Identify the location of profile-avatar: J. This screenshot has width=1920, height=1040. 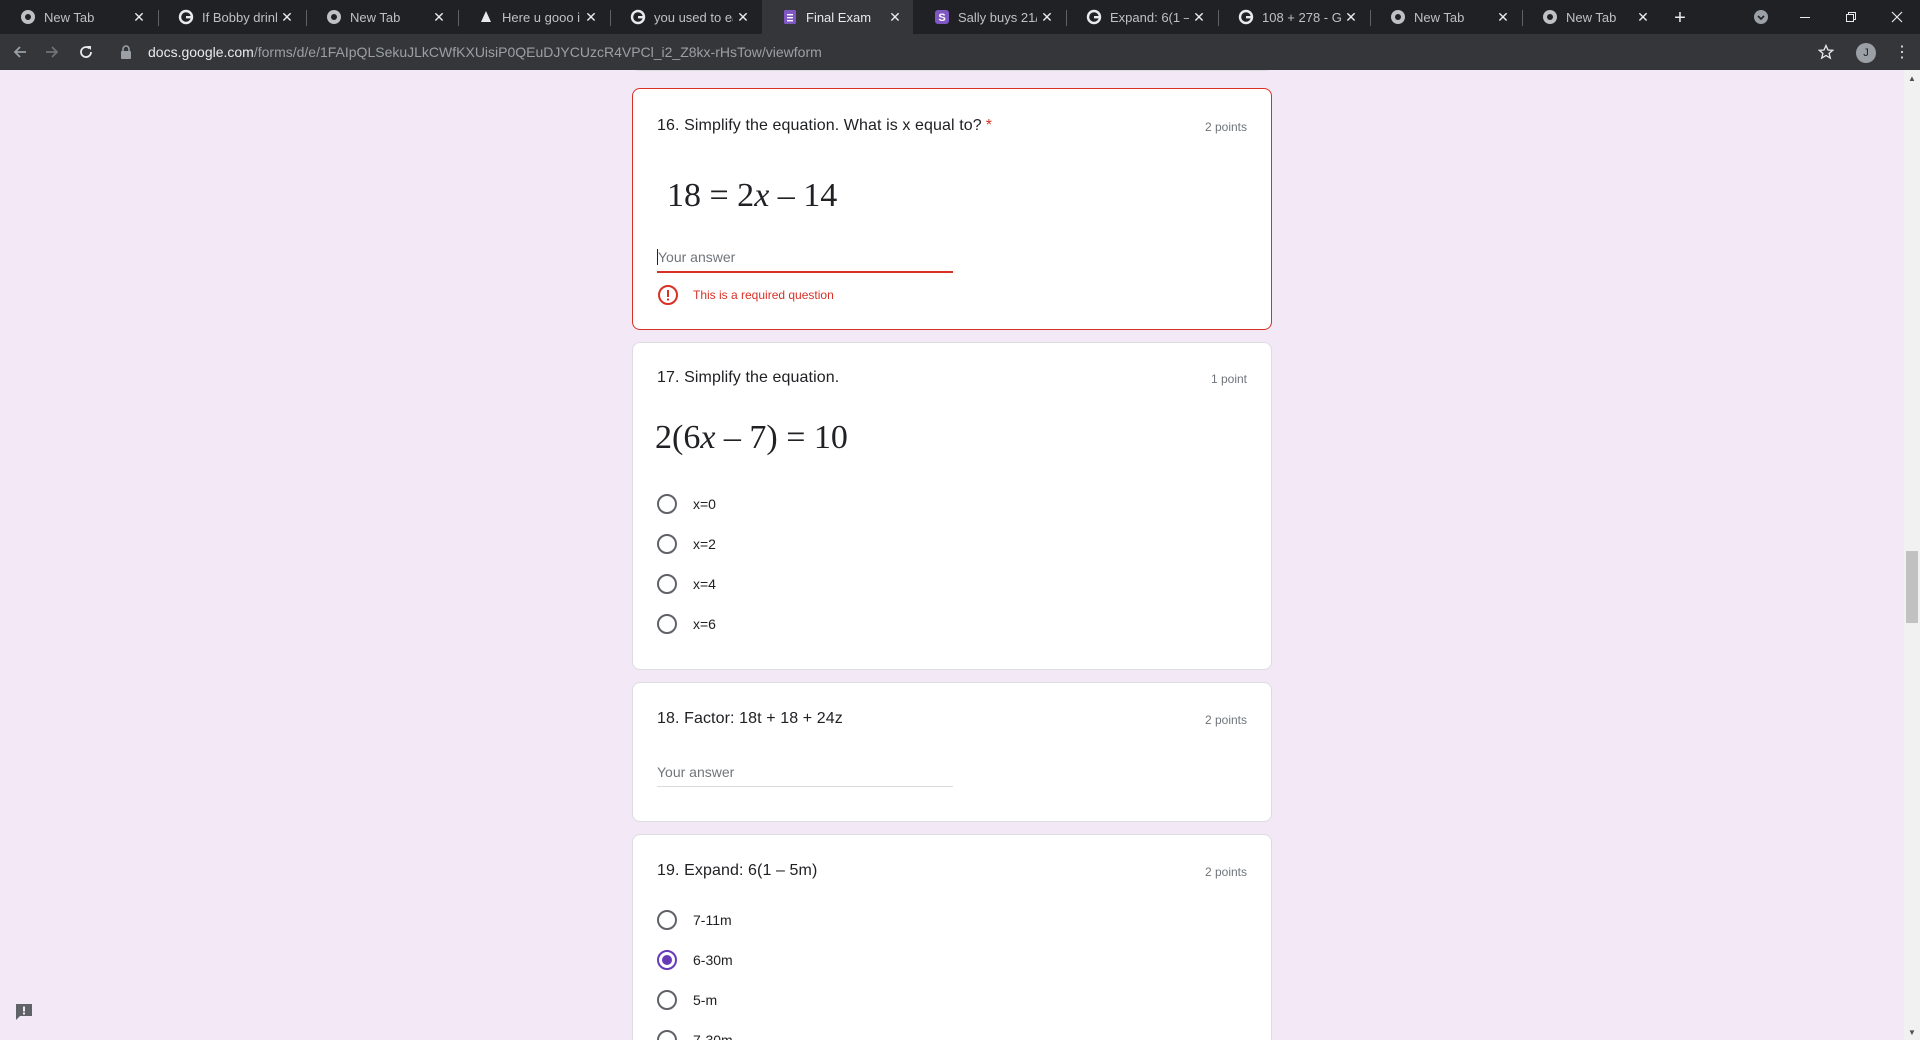
(1866, 53).